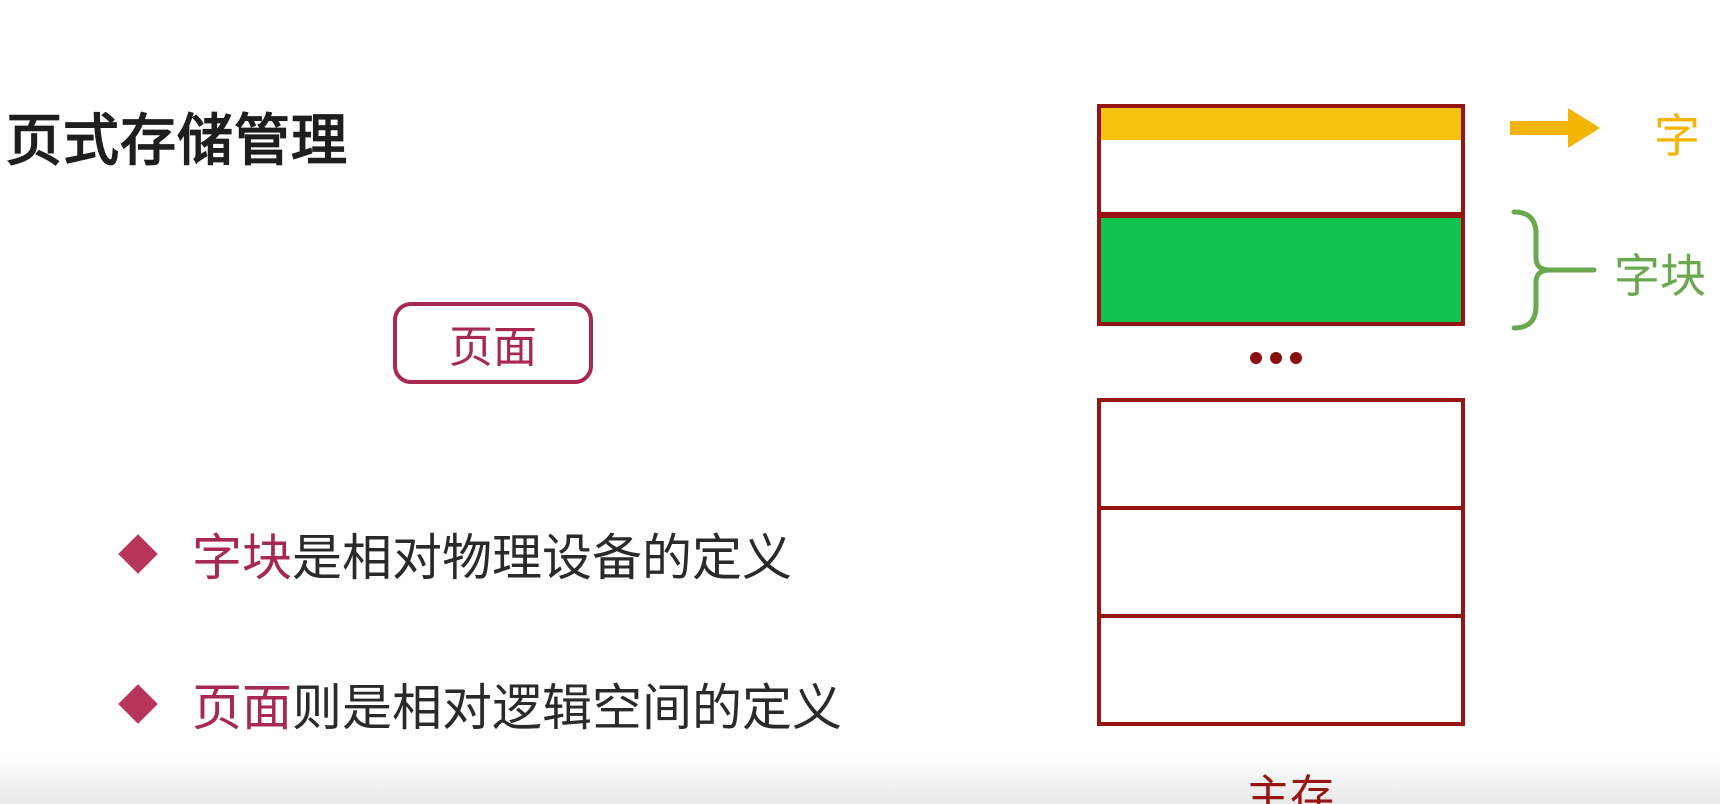 This screenshot has height=804, width=1720. I want to click on bullet-item-1: 字块 是相对物理设备的定义, so click(455, 554).